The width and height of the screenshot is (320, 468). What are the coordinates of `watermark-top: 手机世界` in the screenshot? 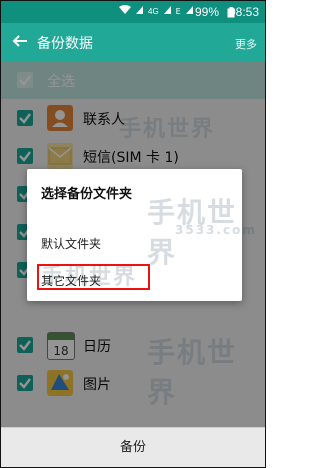 It's located at (167, 129).